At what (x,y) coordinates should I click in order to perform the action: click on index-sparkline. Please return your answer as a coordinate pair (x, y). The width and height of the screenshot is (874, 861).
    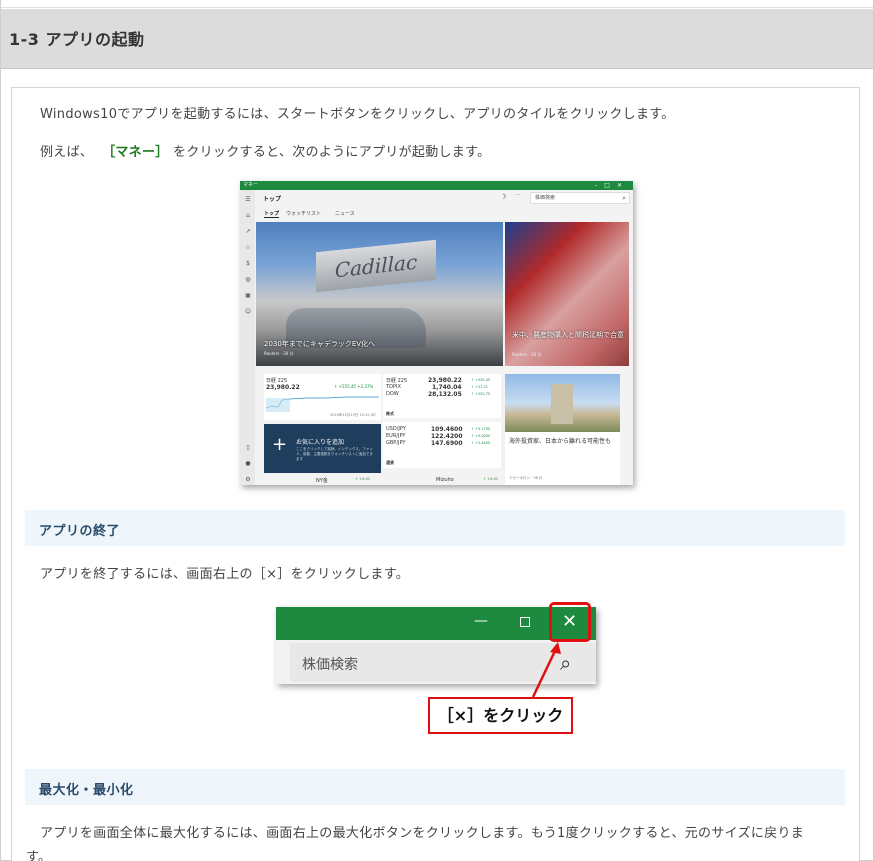
    Looking at the image, I should click on (322, 404).